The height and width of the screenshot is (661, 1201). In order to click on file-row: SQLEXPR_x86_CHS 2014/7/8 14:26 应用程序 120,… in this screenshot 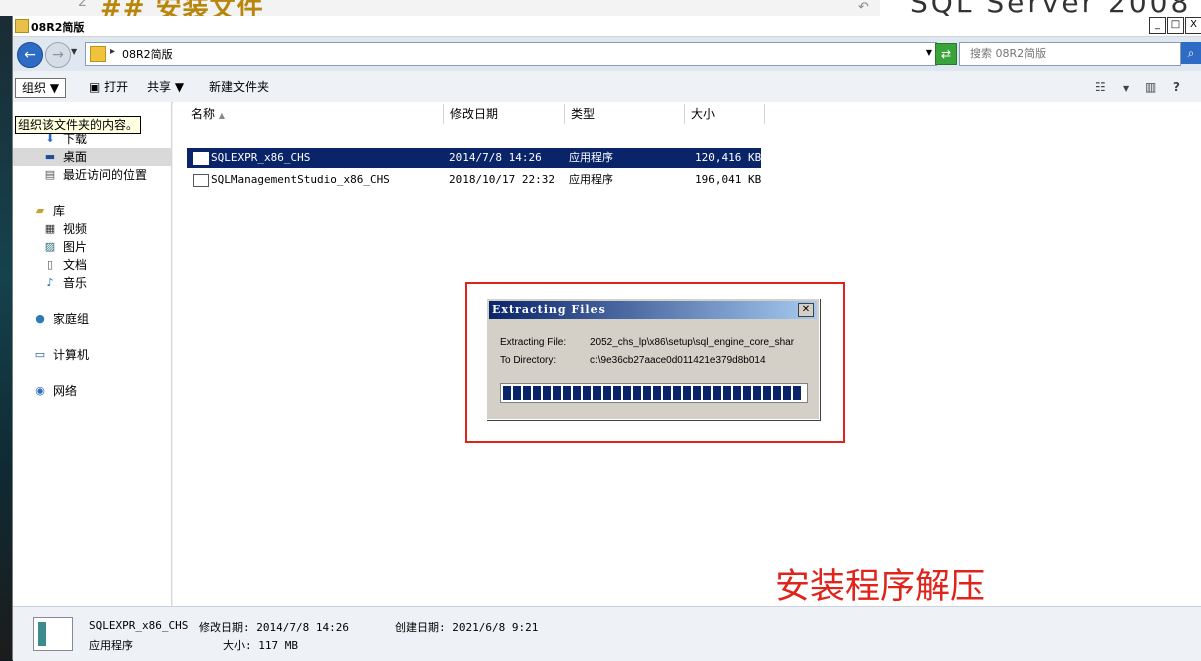, I will do `click(474, 158)`.